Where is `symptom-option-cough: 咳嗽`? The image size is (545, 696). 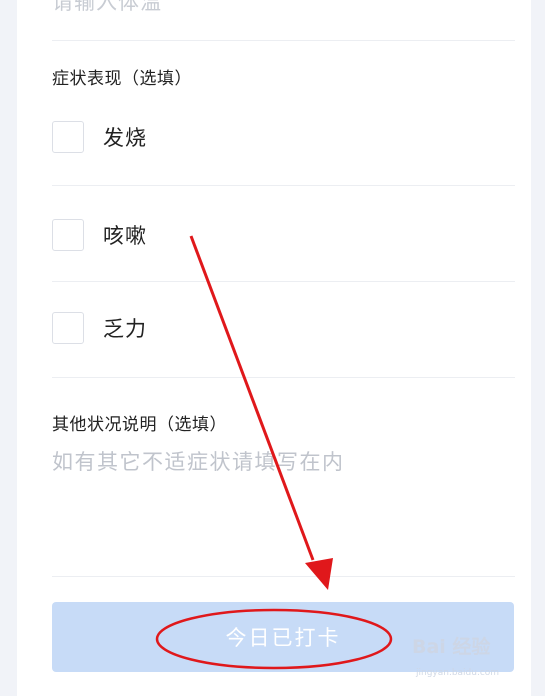 symptom-option-cough: 咳嗽 is located at coordinates (283, 235).